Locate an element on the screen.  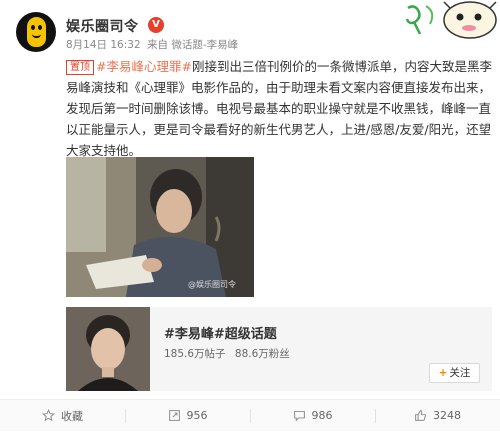
post-image: @娱乐圈司令 is located at coordinates (160, 227).